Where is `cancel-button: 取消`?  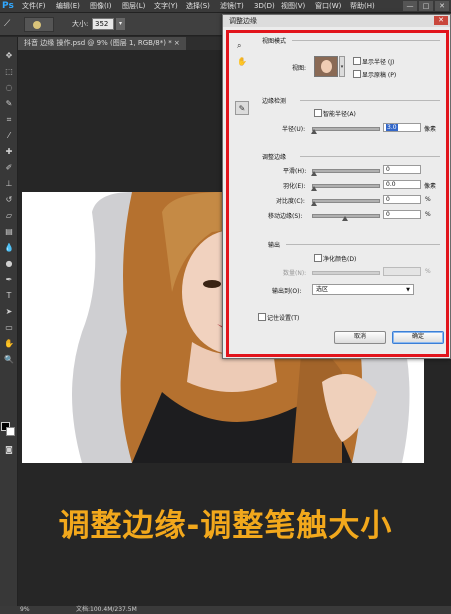 cancel-button: 取消 is located at coordinates (360, 337).